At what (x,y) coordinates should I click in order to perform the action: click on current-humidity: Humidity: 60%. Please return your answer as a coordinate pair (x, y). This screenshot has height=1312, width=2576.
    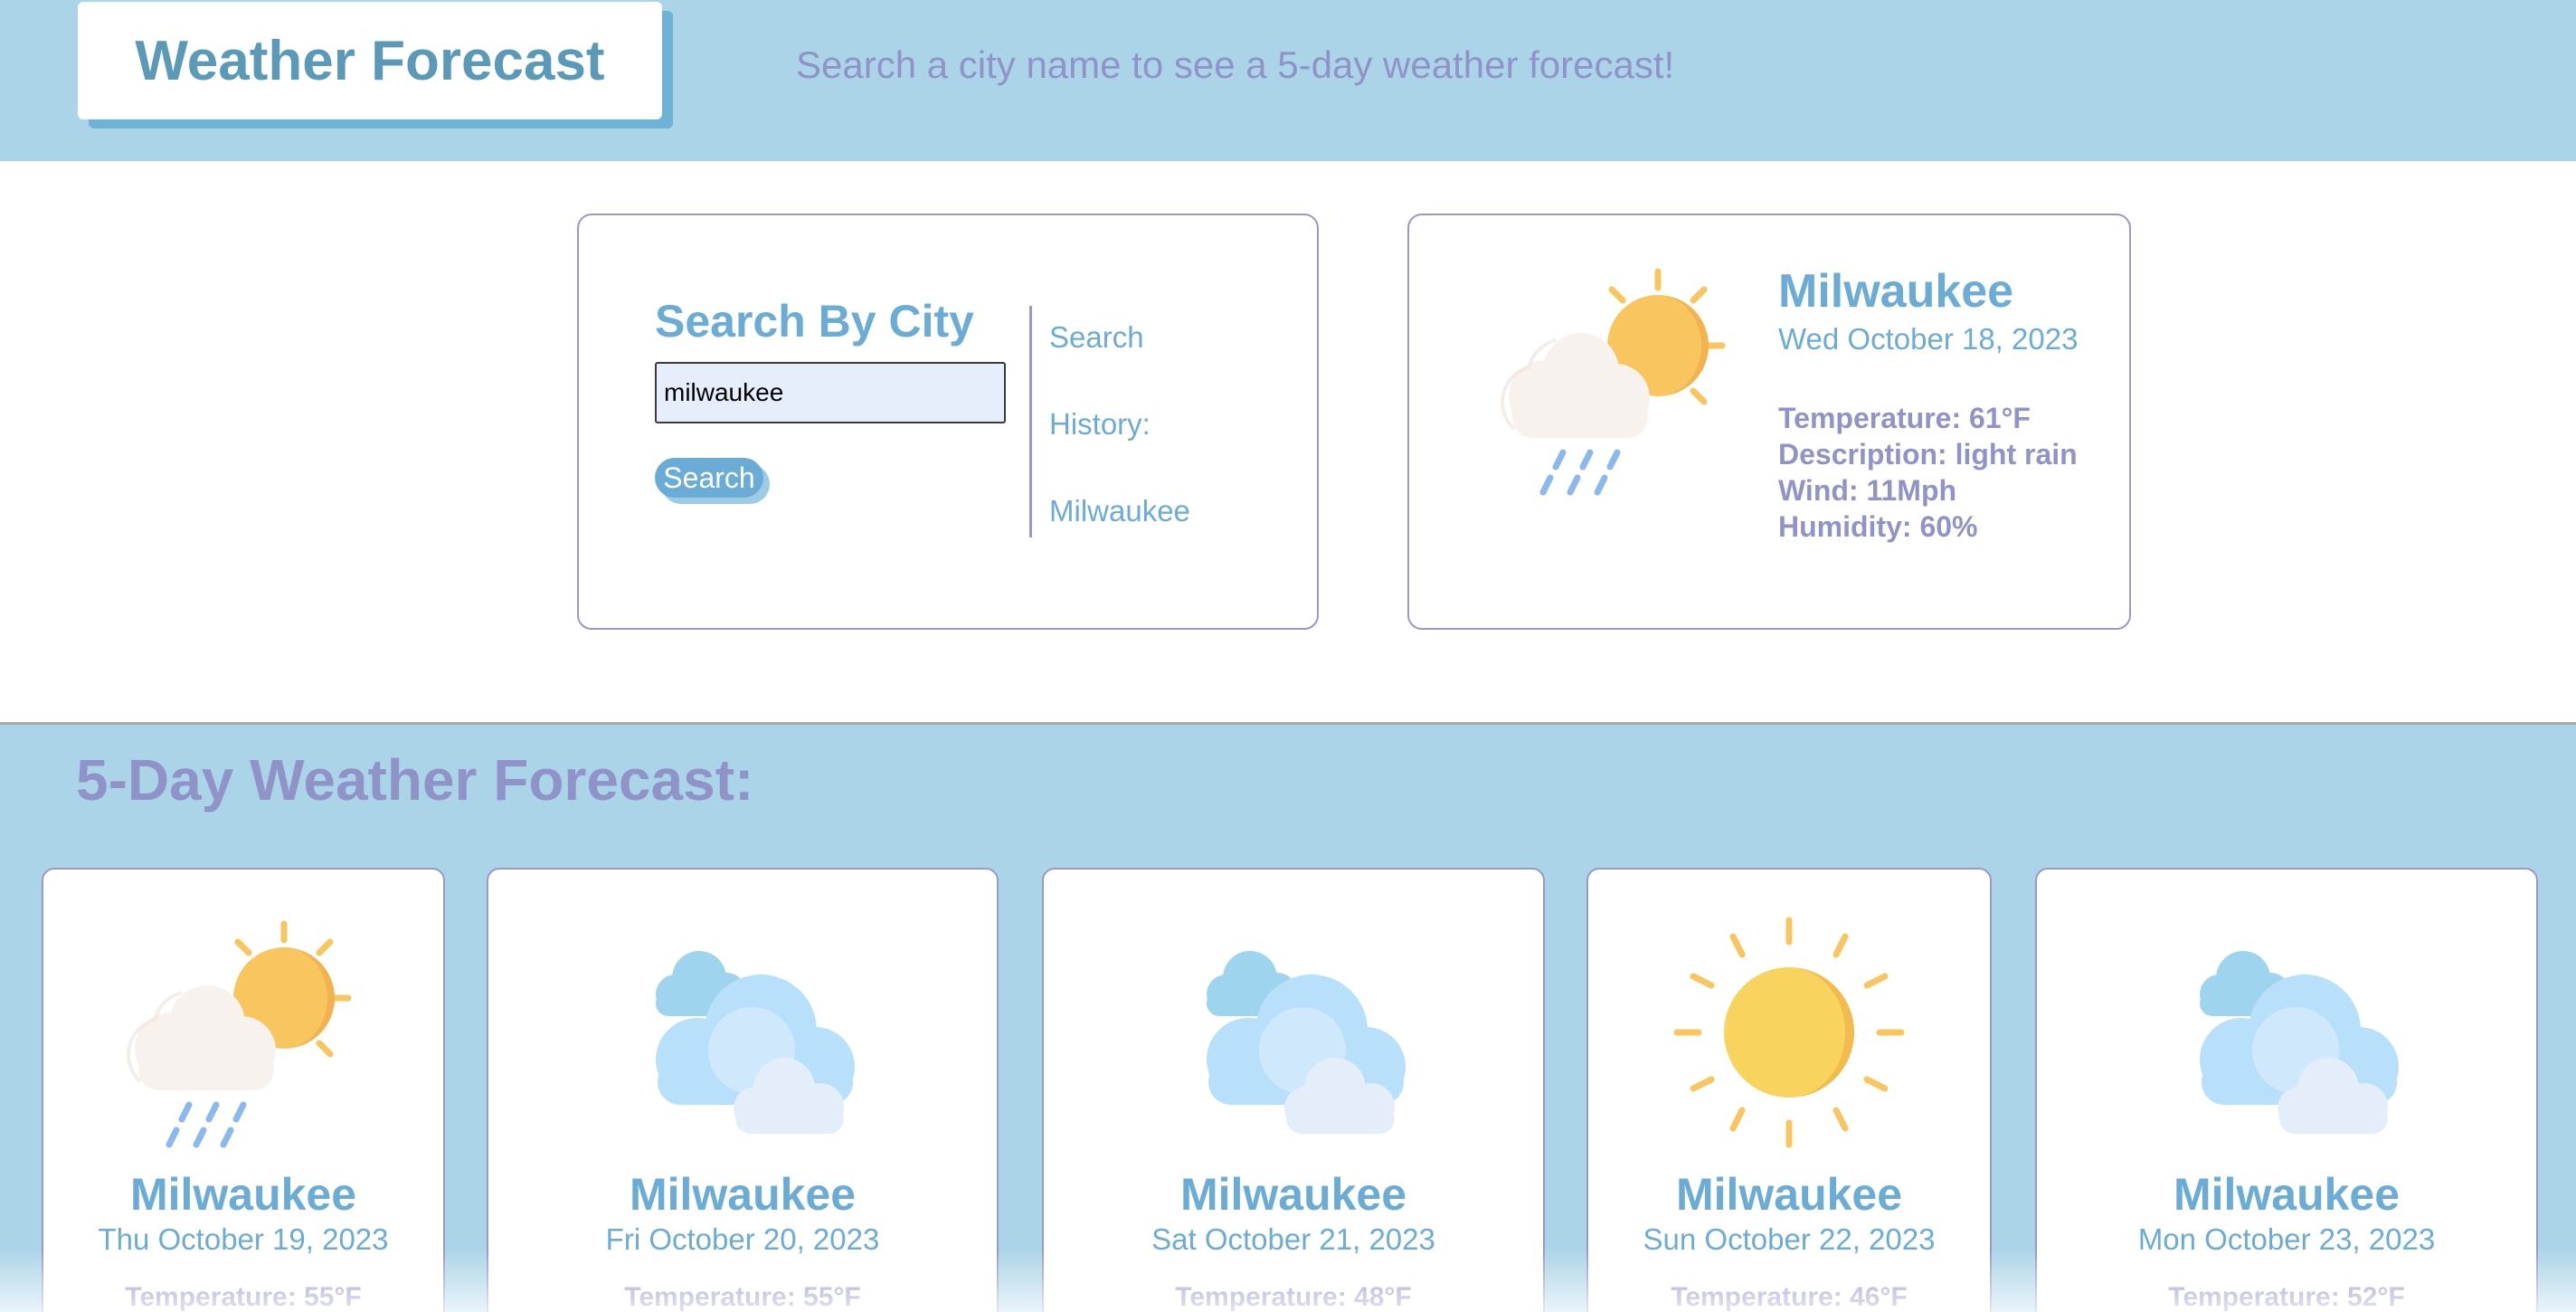
    Looking at the image, I should click on (1878, 526).